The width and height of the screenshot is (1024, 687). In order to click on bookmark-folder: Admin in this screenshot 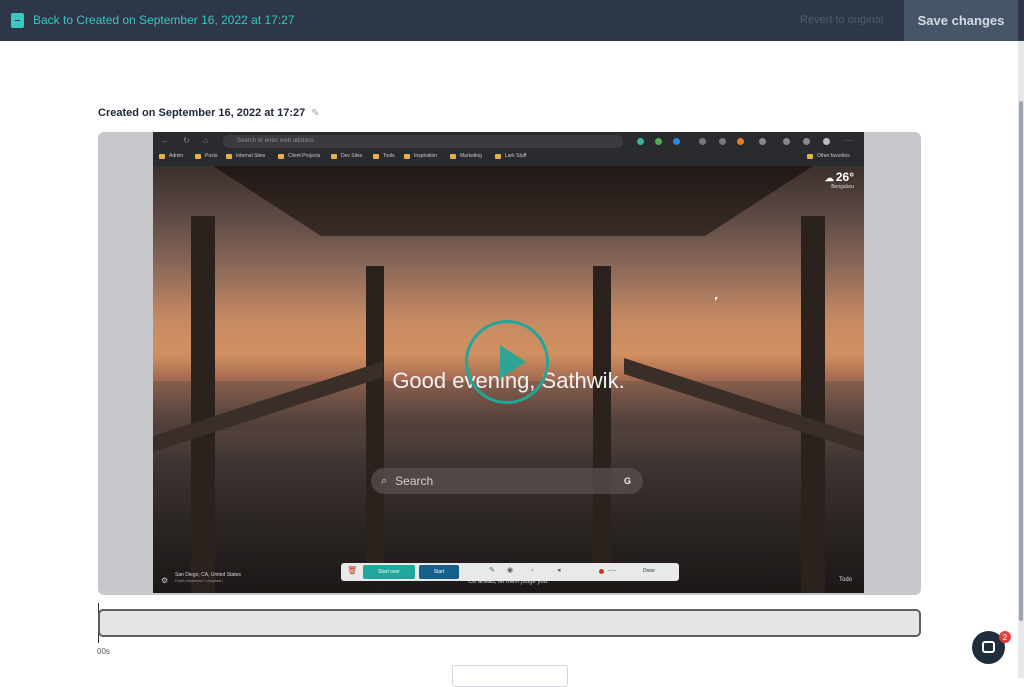, I will do `click(171, 156)`.